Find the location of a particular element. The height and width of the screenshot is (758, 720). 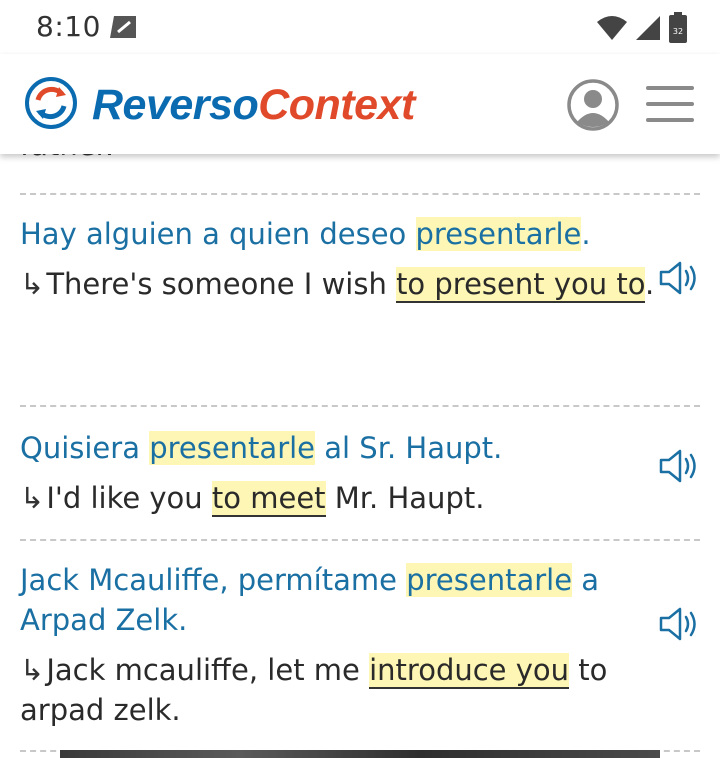

hamburger-menu-icon is located at coordinates (670, 104).